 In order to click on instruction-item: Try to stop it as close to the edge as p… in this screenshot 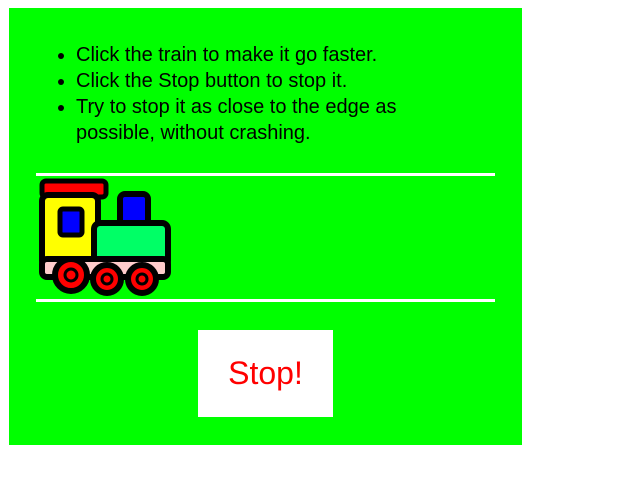, I will do `click(276, 120)`.